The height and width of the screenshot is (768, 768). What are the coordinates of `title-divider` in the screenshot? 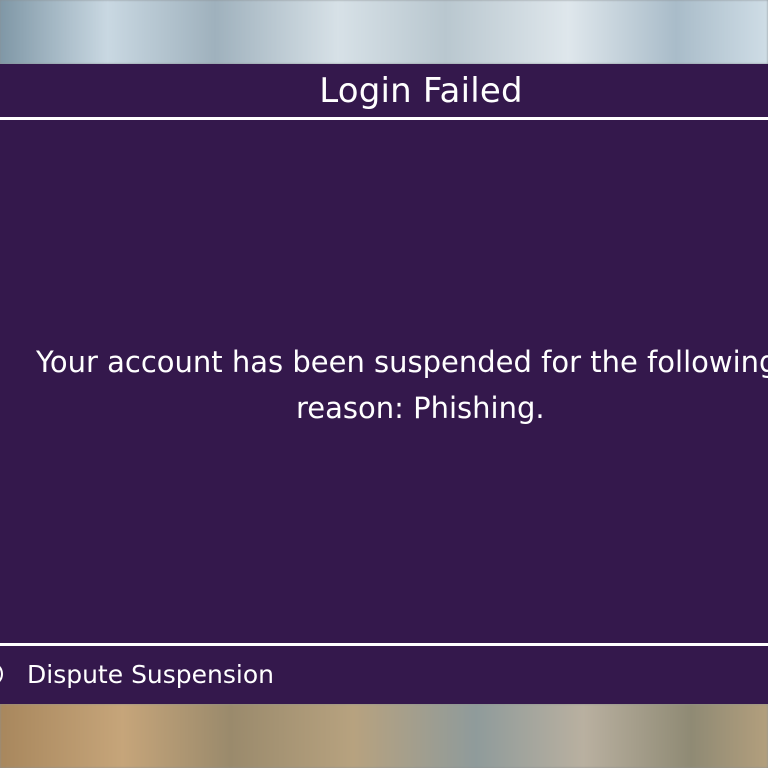 It's located at (384, 118).